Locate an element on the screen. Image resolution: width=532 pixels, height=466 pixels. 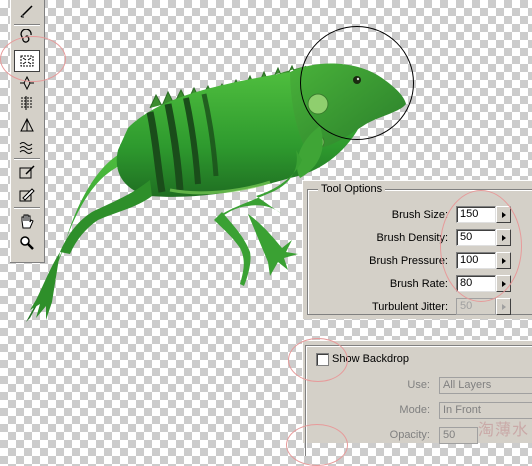
brush-size-slider-button is located at coordinates (503, 214).